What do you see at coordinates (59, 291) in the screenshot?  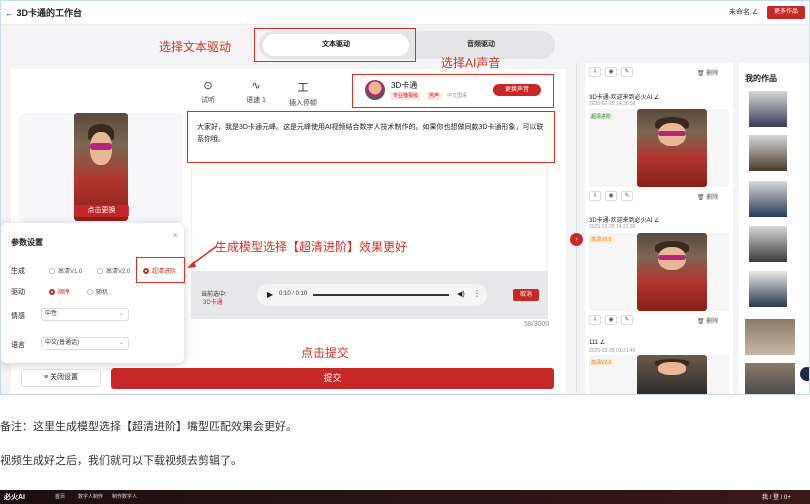 I see `action-option-sequential: 顺序` at bounding box center [59, 291].